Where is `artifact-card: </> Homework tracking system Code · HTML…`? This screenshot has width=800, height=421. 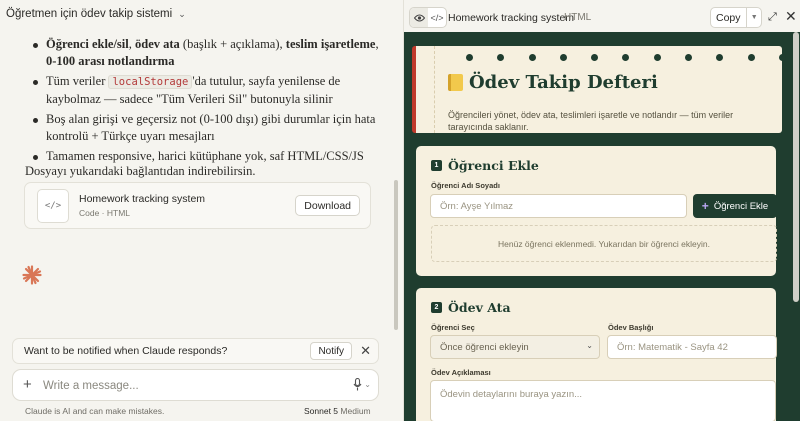
artifact-card: </> Homework tracking system Code · HTML… is located at coordinates (197, 205).